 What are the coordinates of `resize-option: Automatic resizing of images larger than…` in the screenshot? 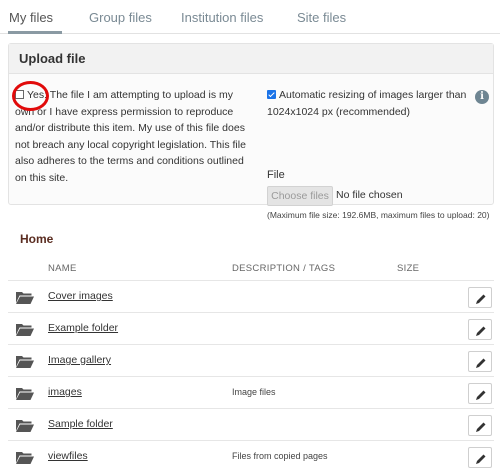 It's located at (367, 103).